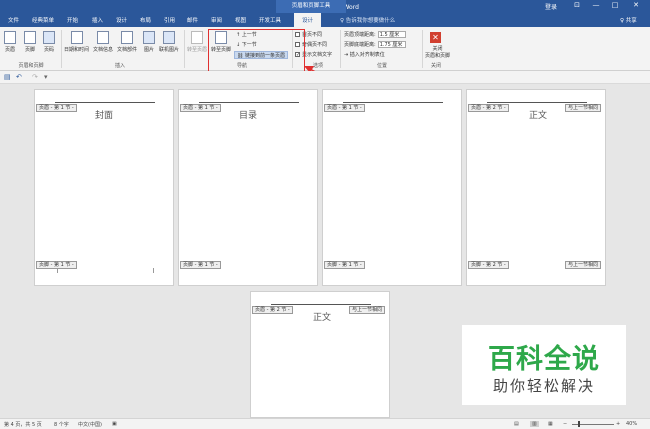  I want to click on tab-layout: 布局, so click(145, 20).